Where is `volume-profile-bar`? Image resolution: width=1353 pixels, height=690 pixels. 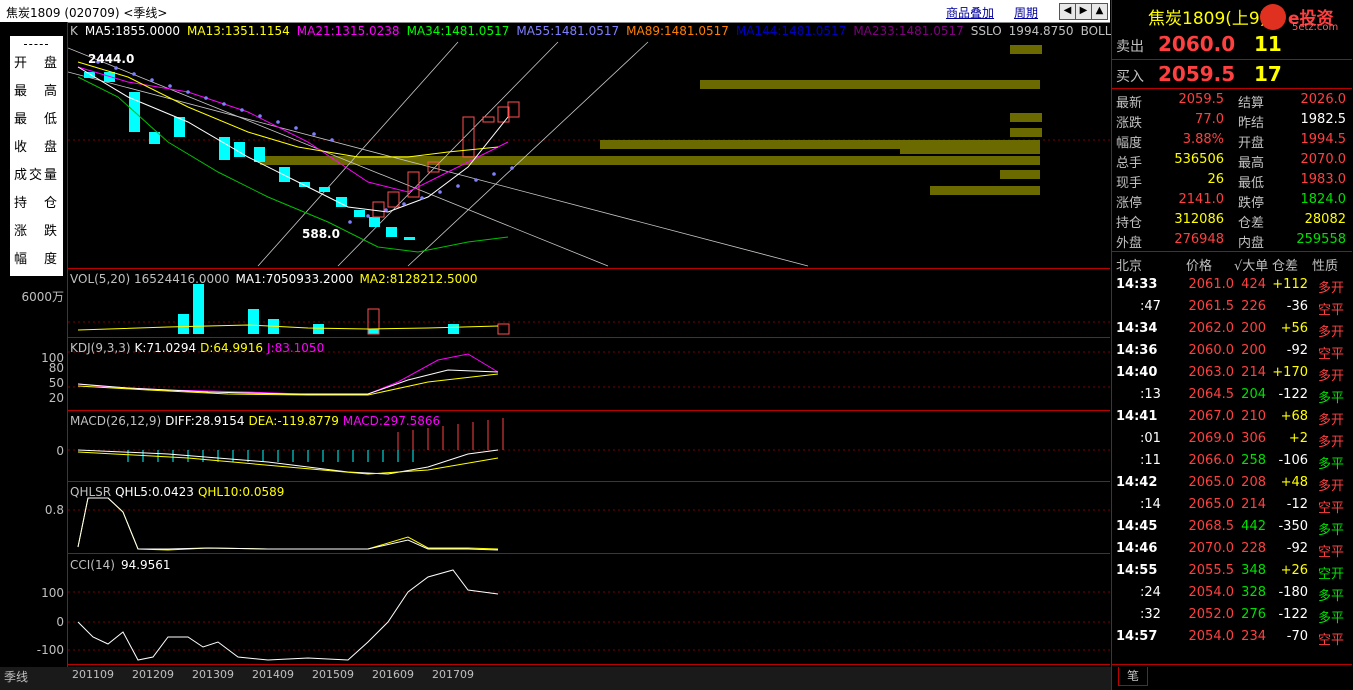 volume-profile-bar is located at coordinates (985, 190).